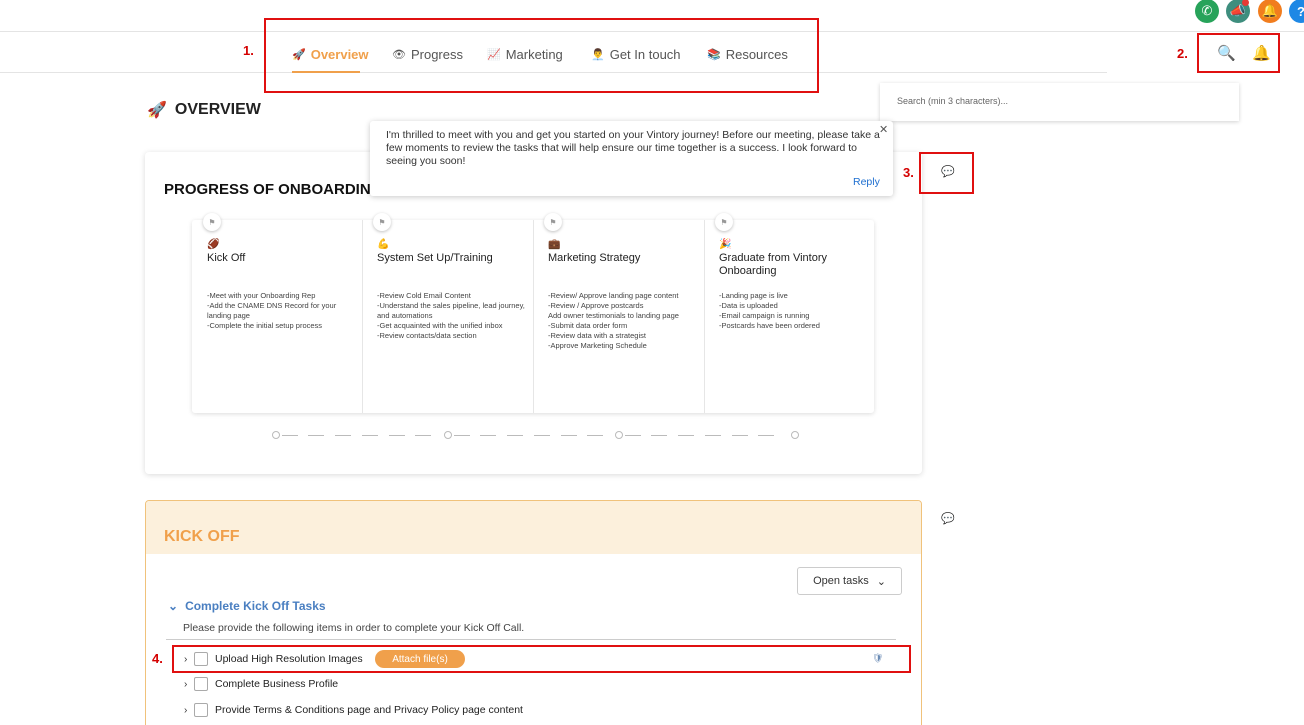 This screenshot has height=725, width=1304. What do you see at coordinates (531, 639) in the screenshot?
I see `section-divider` at bounding box center [531, 639].